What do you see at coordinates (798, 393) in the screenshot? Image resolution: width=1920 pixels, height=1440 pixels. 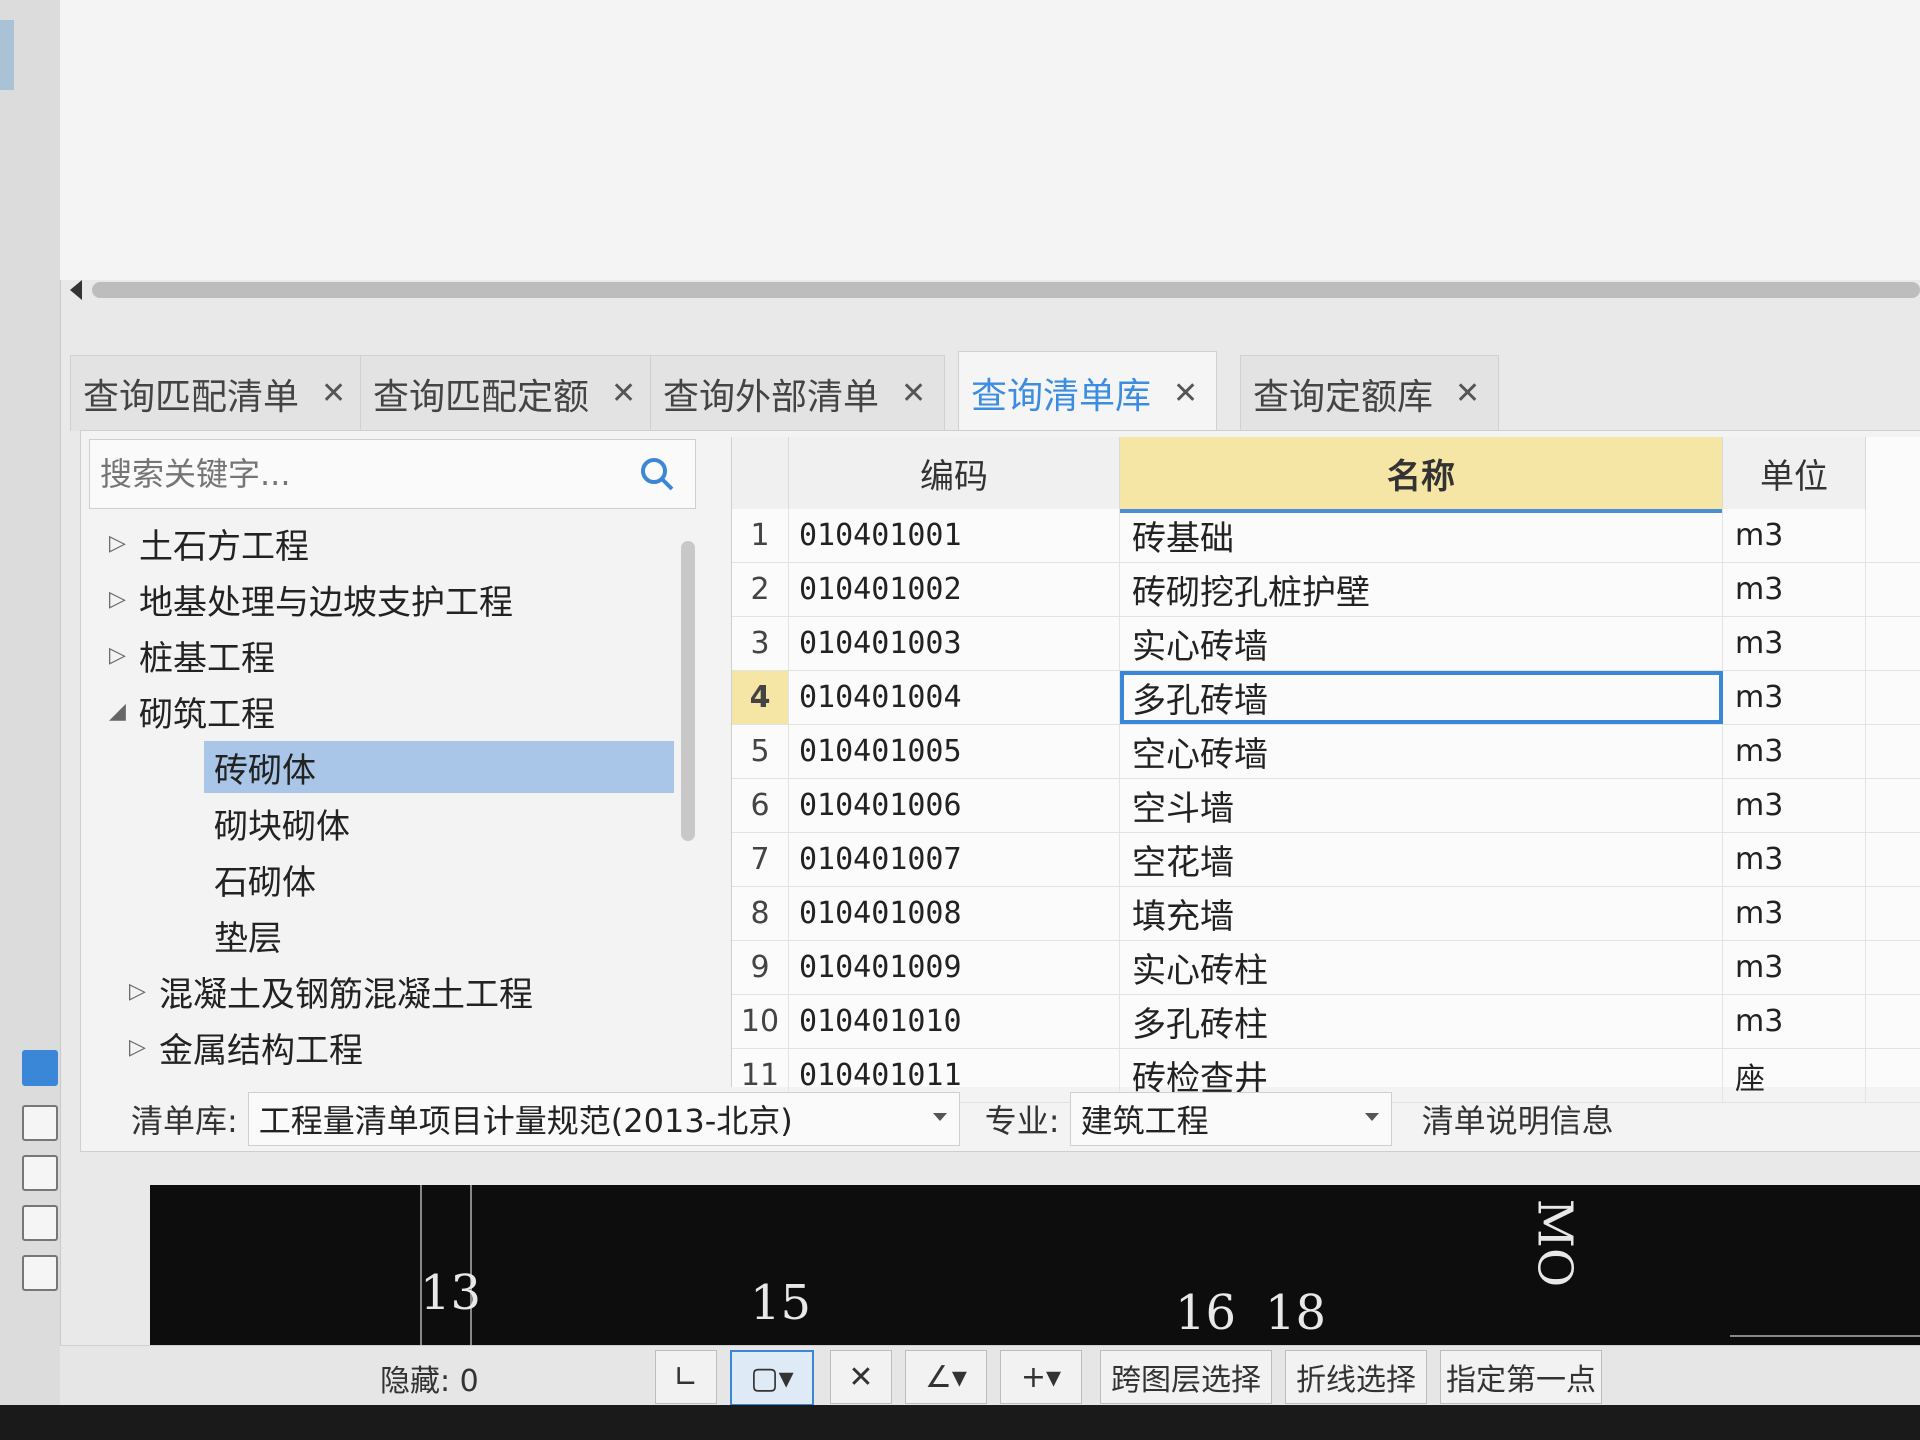 I see `tab-query-external-list: 查询外部清单 ✕` at bounding box center [798, 393].